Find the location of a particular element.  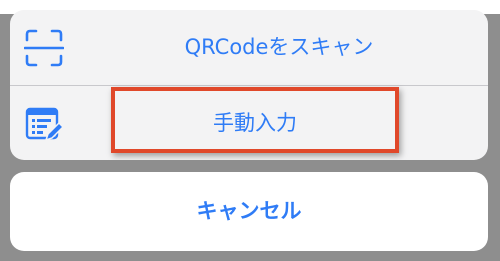

qrcode-scan-label: QRCodeをスキャン is located at coordinates (279, 47).